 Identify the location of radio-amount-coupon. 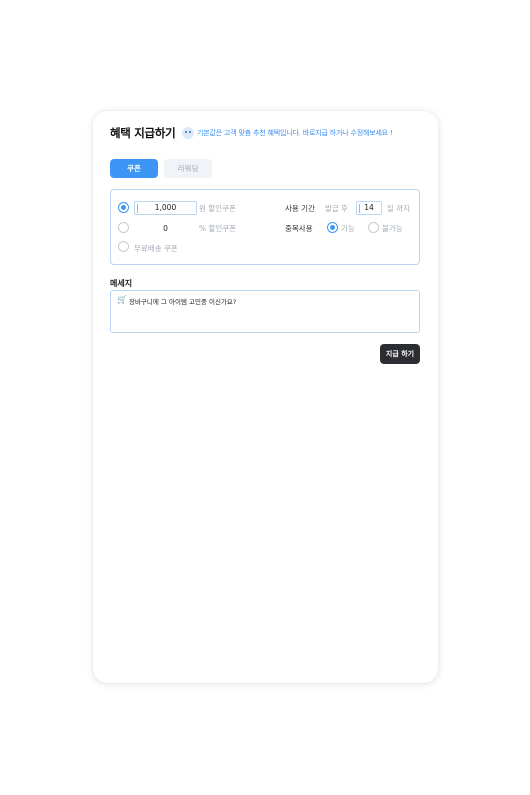
(123, 207).